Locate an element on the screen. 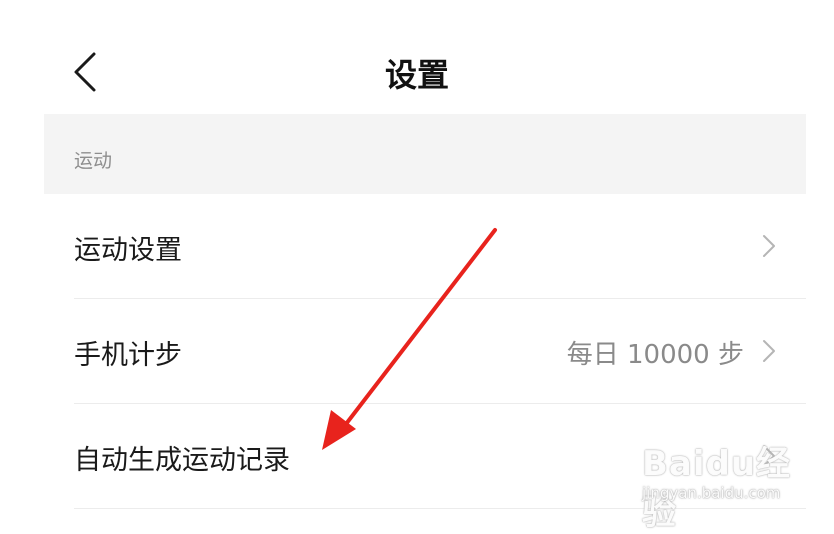  list-item-label: 手机计步 is located at coordinates (128, 355).